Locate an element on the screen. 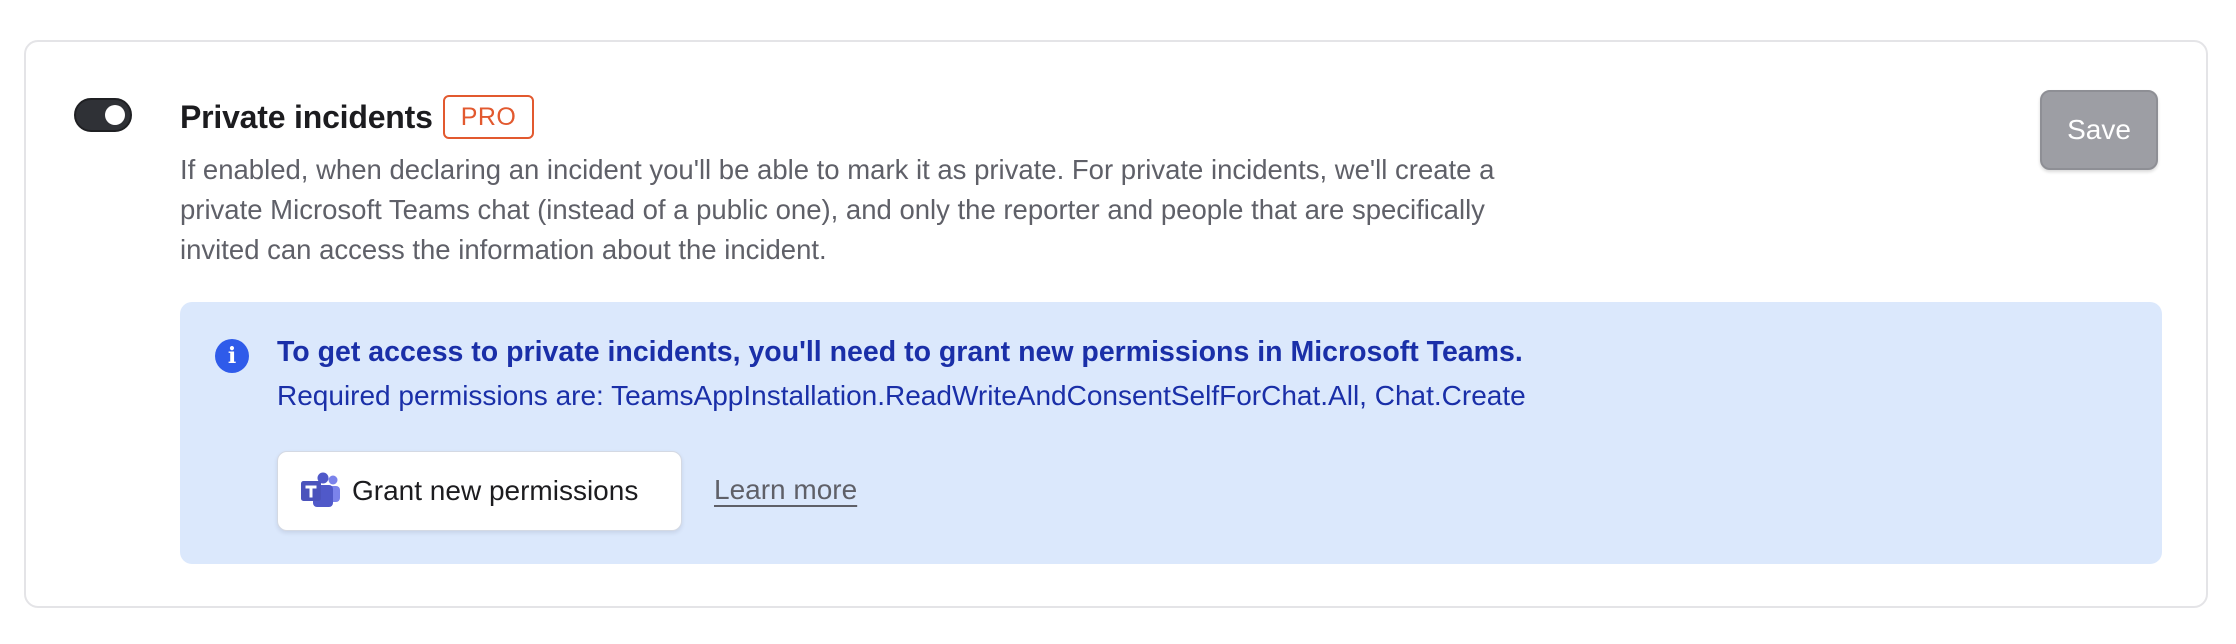 This screenshot has height=644, width=2236. setting-title: Private incidents is located at coordinates (306, 116).